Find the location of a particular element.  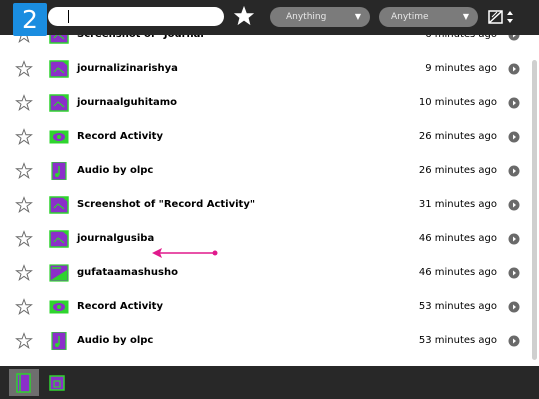

entry-title: gufataamashusho is located at coordinates (127, 272).